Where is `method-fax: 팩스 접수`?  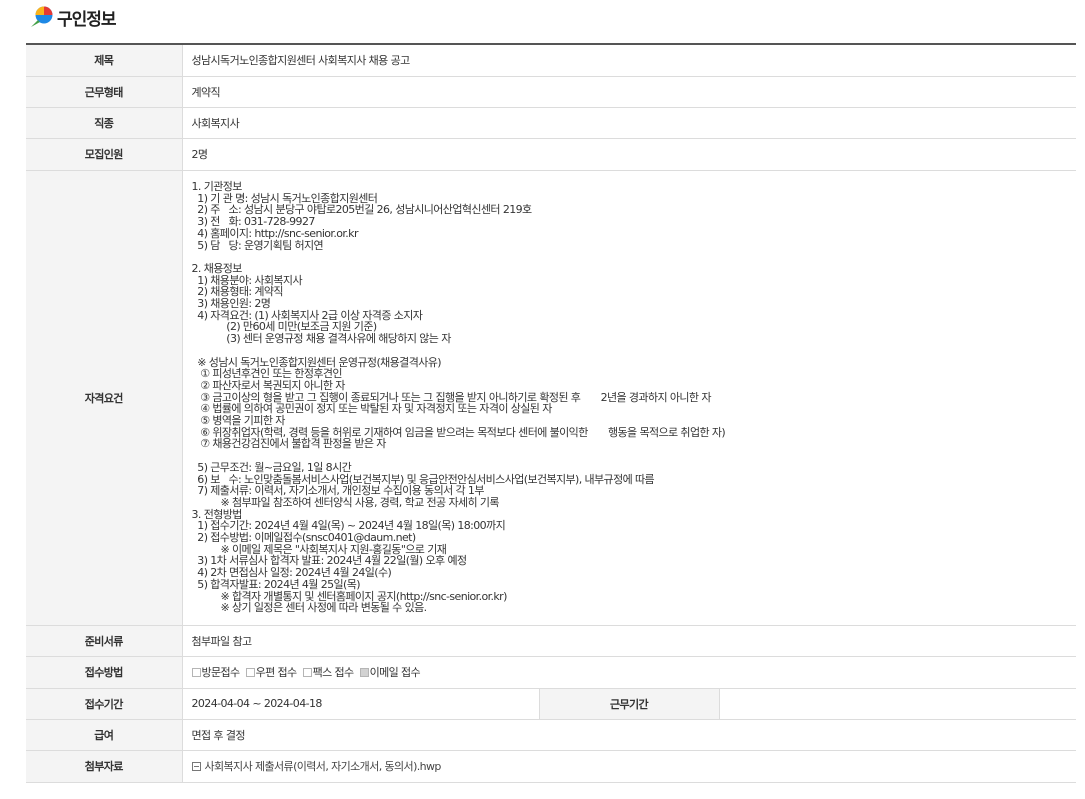 method-fax: 팩스 접수 is located at coordinates (328, 672).